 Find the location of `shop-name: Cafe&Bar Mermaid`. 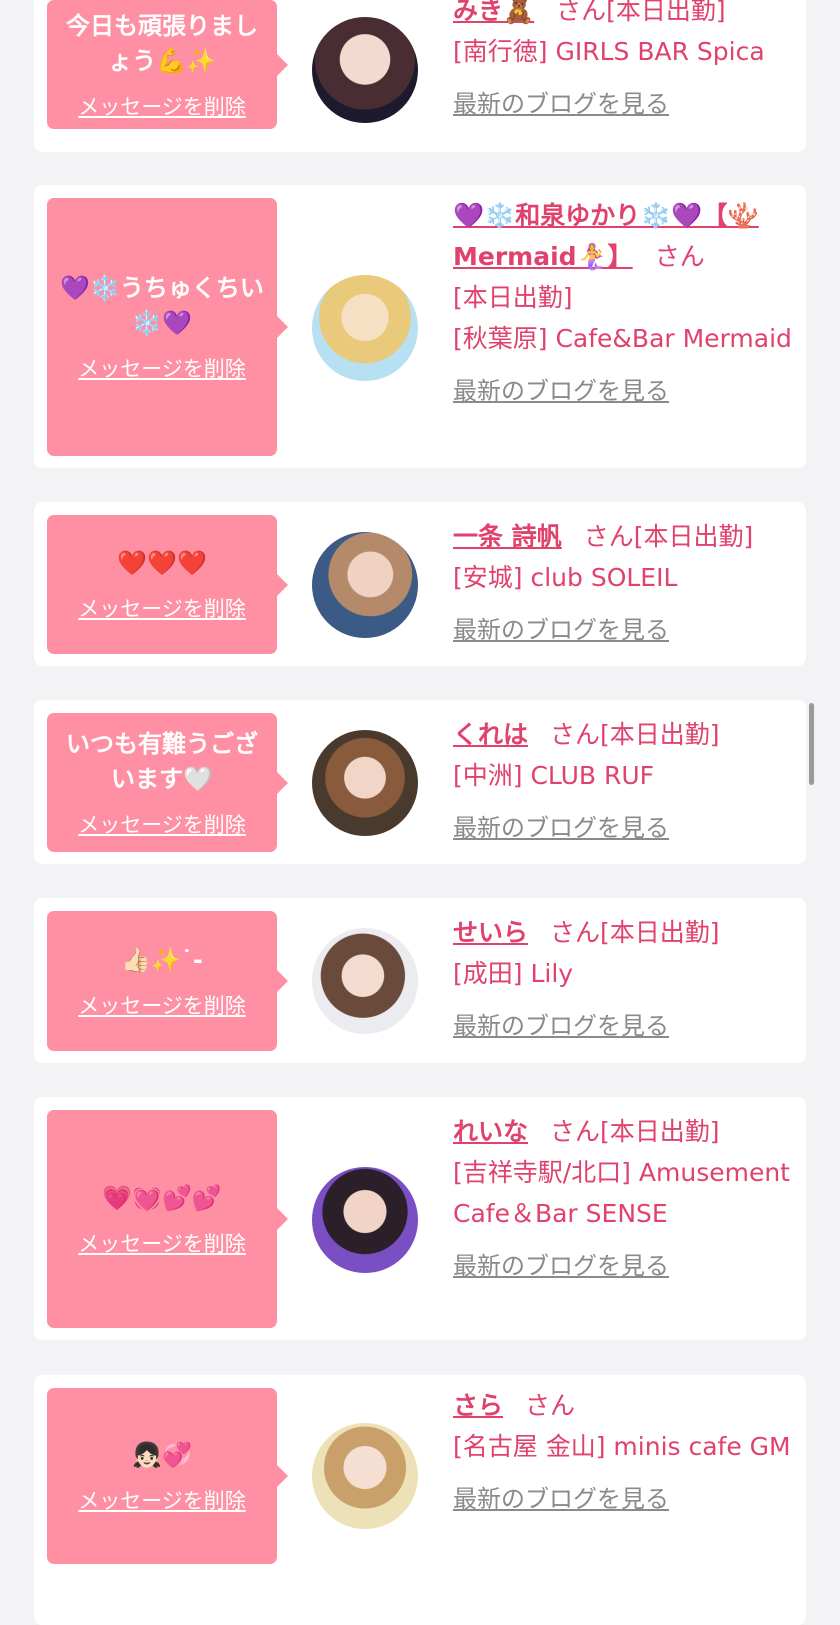

shop-name: Cafe&Bar Mermaid is located at coordinates (673, 338).